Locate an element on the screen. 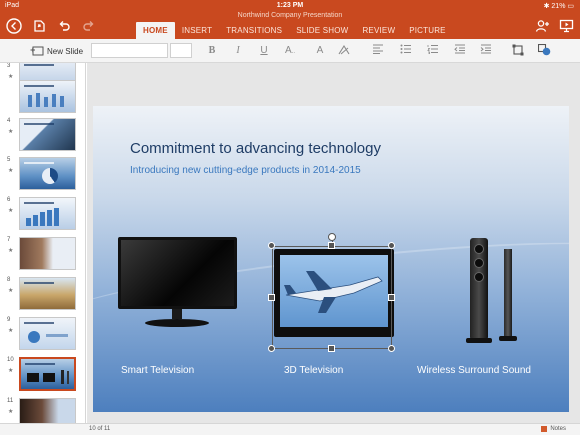 This screenshot has width=580, height=435. thumbnail-slide-5: 5 ★ is located at coordinates (42, 175).